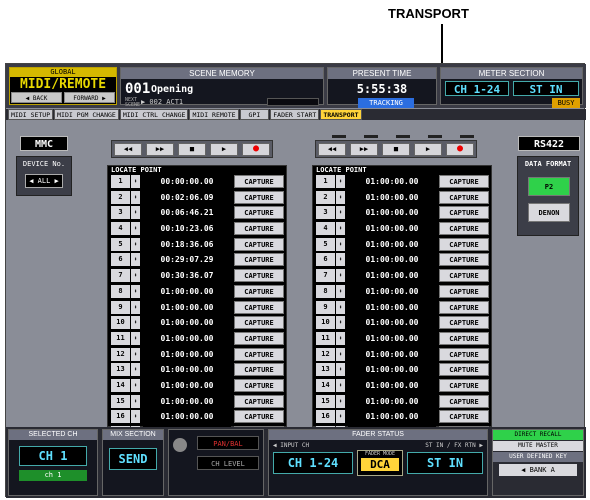  What do you see at coordinates (380, 463) in the screenshot?
I see `fader-mode-box: FADER MODE DCA` at bounding box center [380, 463].